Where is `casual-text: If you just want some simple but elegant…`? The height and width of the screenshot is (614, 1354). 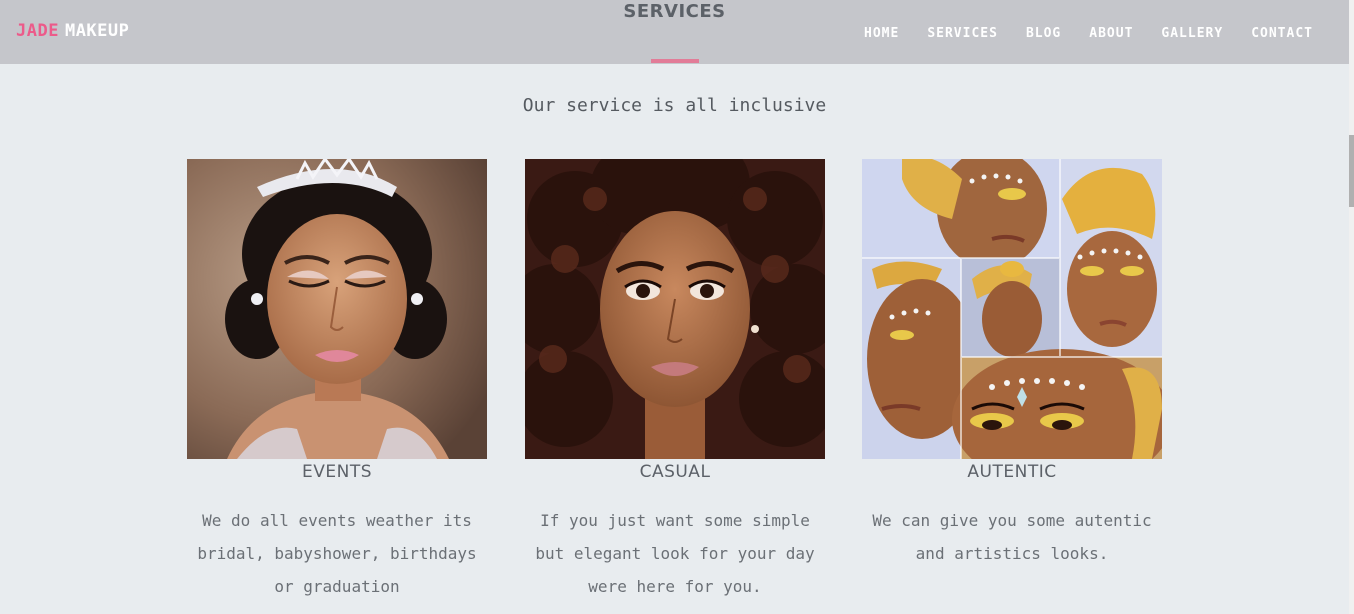
casual-text: If you just want some simple but elegant… is located at coordinates (675, 553).